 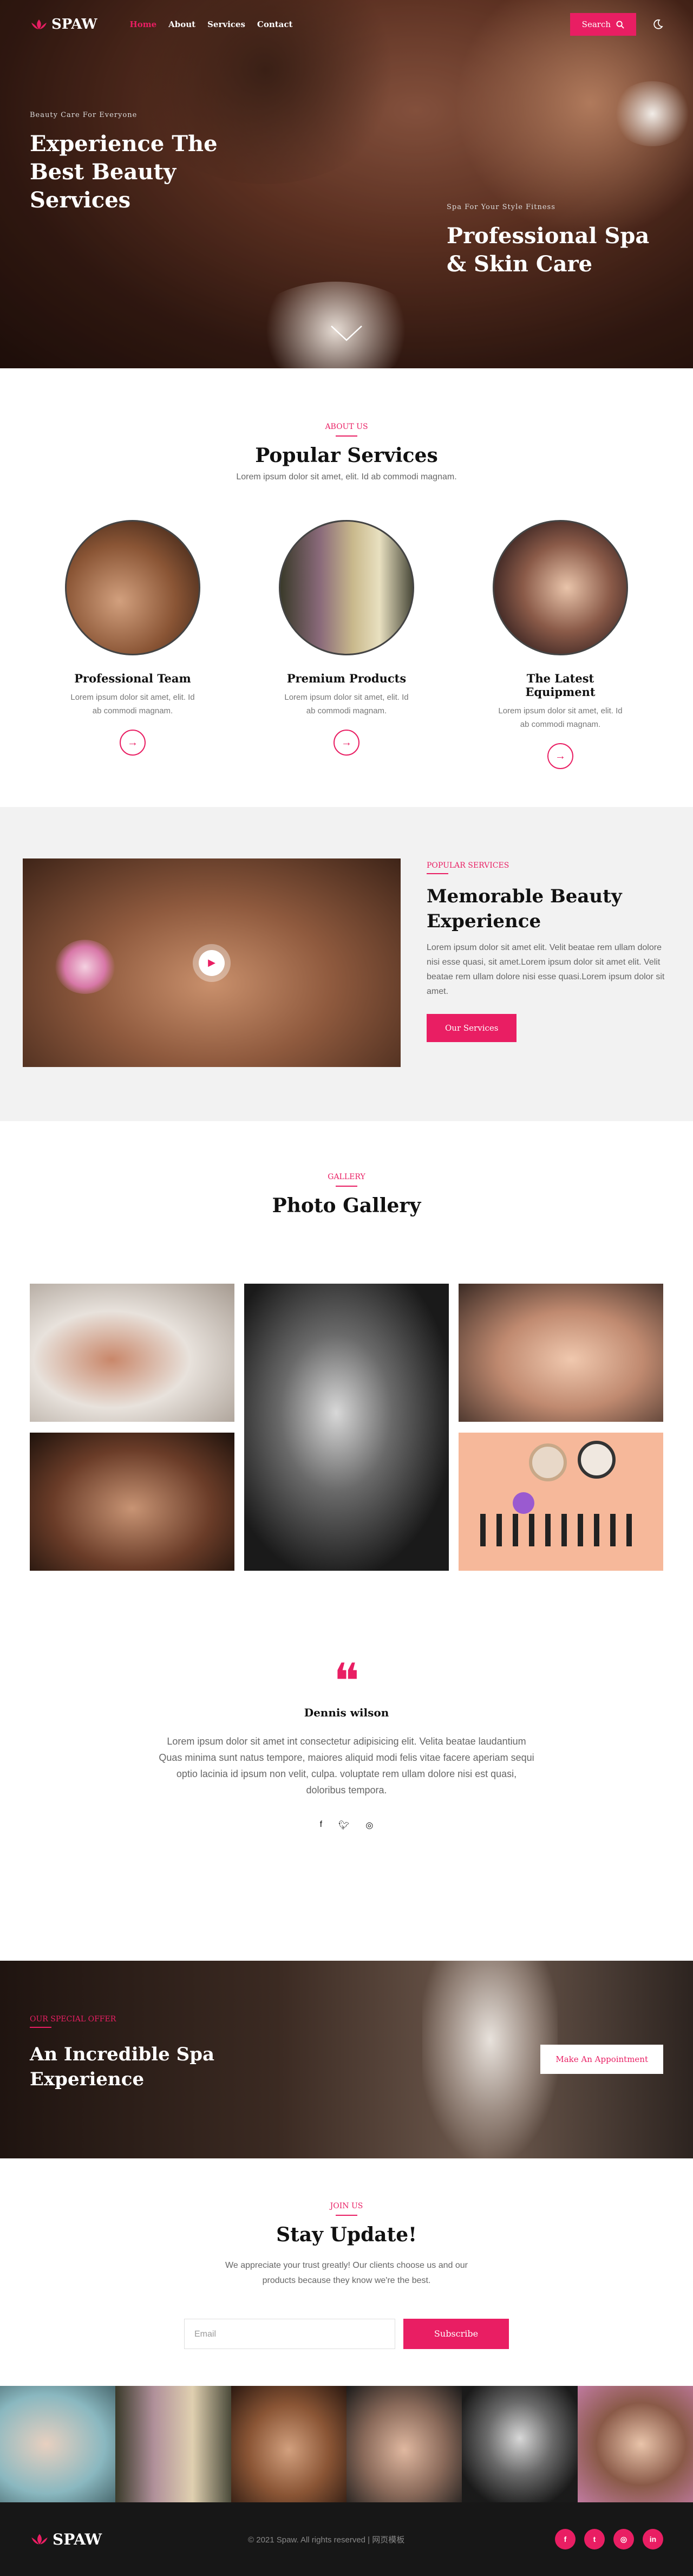 I want to click on nav-right: Search, so click(x=616, y=24).